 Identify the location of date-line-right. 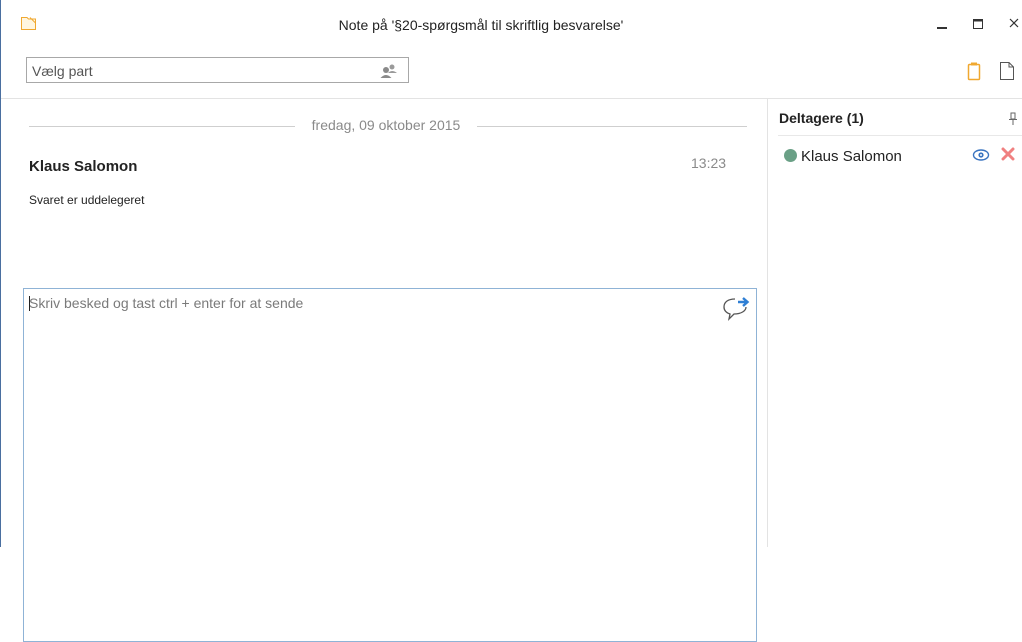
(612, 126).